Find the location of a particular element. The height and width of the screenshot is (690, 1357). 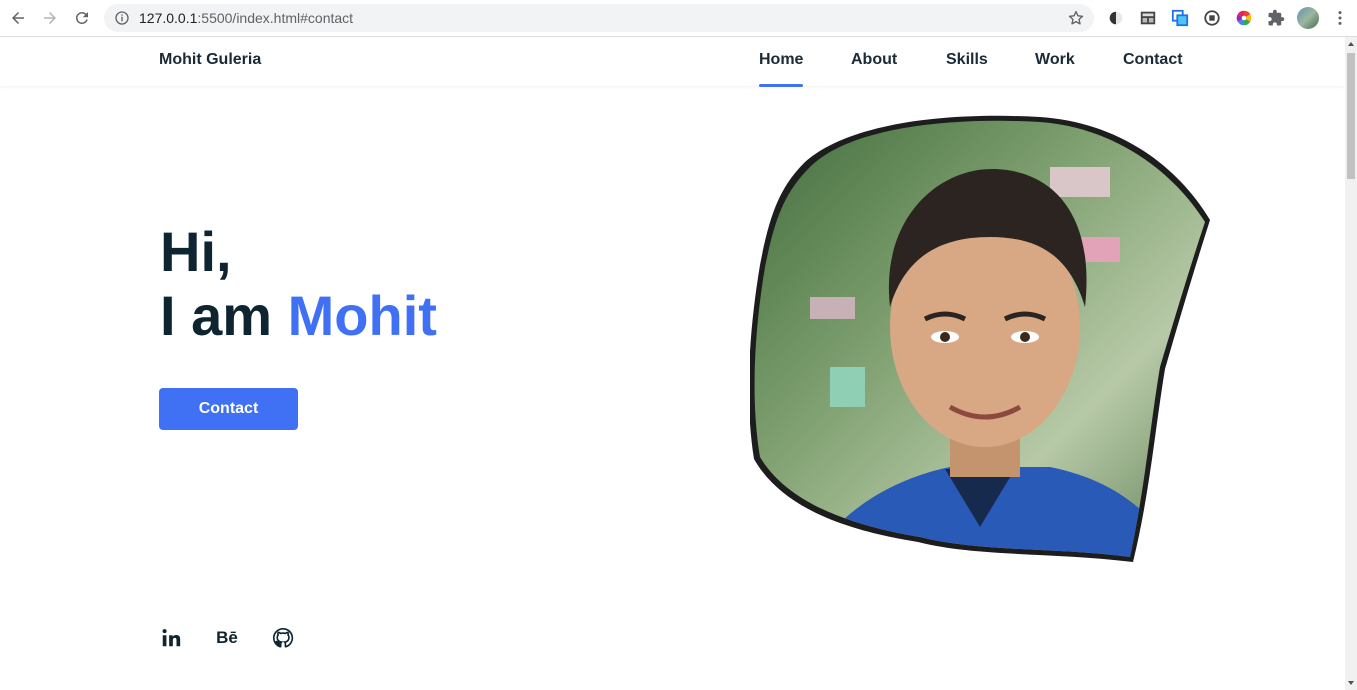

color-picker-icon is located at coordinates (1244, 18).